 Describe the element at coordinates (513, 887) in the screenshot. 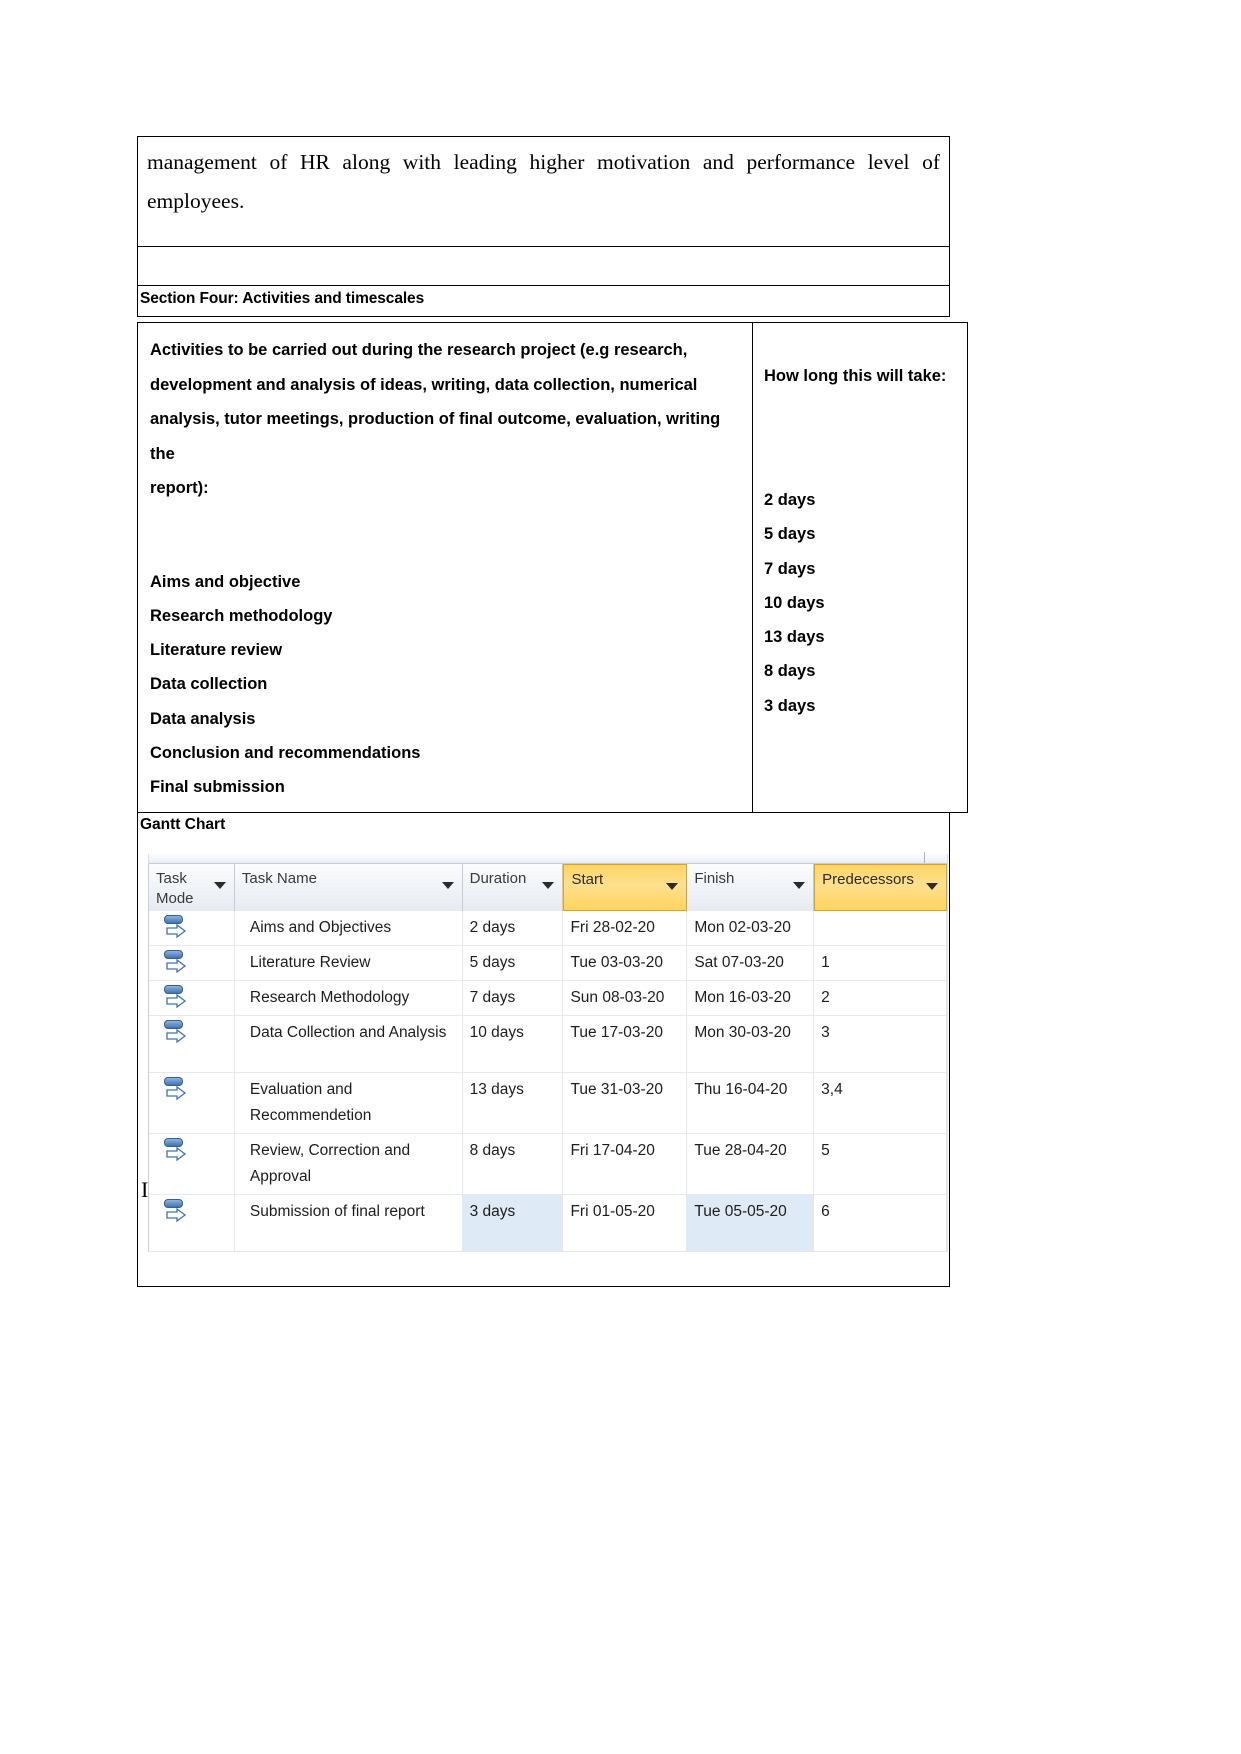

I see `column-header-duration: Duration` at that location.